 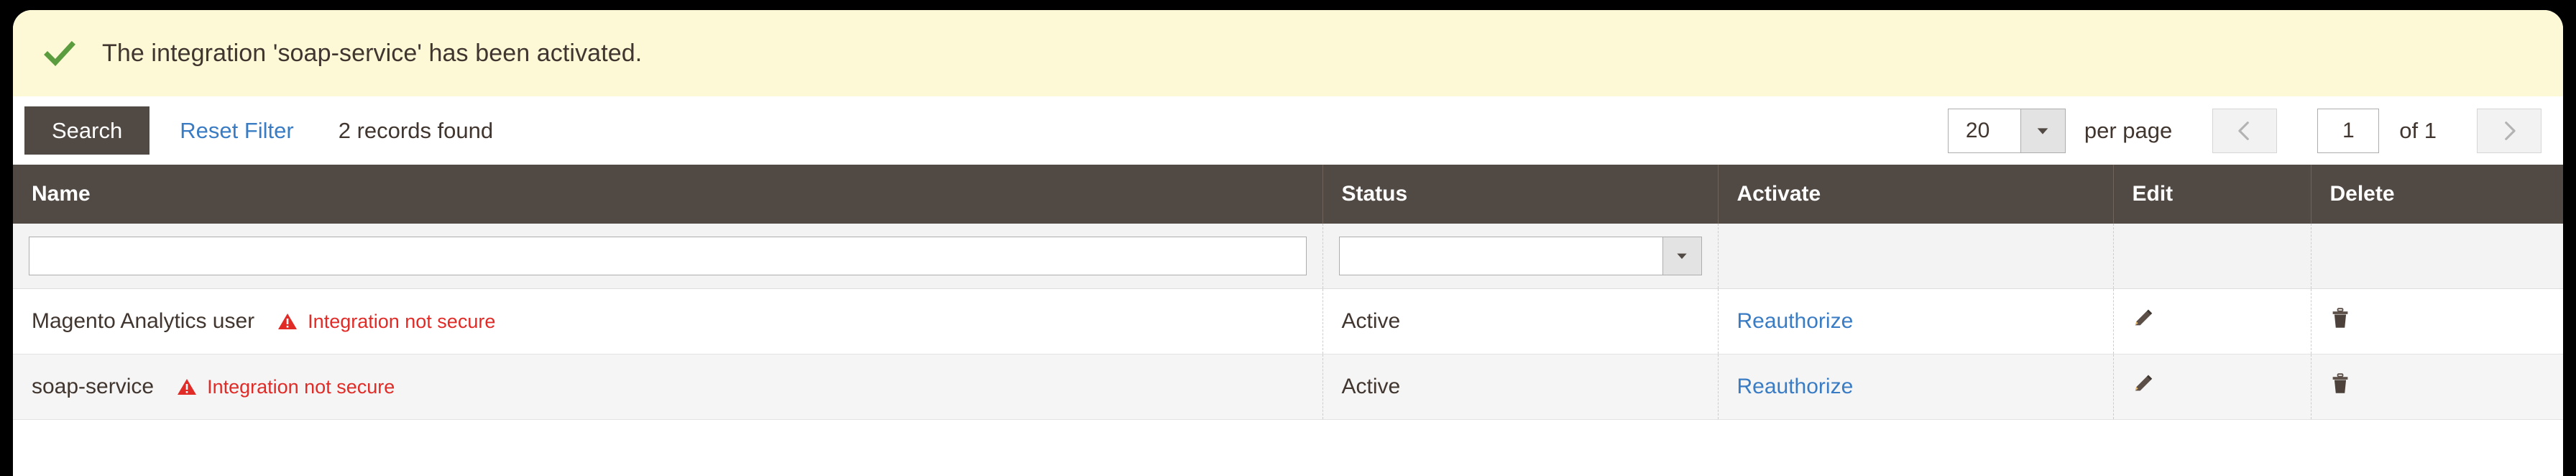 I want to click on grid-filter-row, so click(x=1288, y=256).